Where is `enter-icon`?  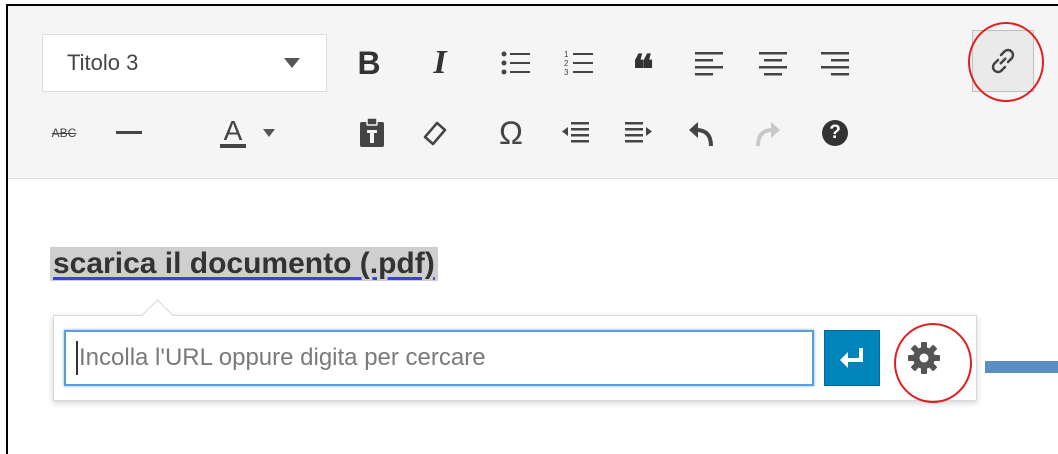 enter-icon is located at coordinates (851, 358).